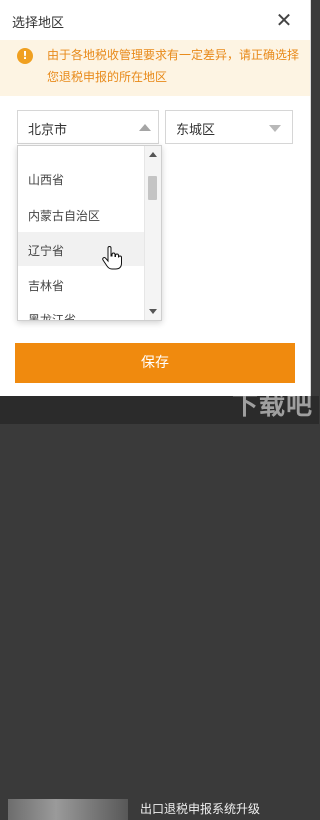 The width and height of the screenshot is (320, 820). Describe the element at coordinates (200, 809) in the screenshot. I see `background-item-title: 出口退税申报系统升级` at that location.